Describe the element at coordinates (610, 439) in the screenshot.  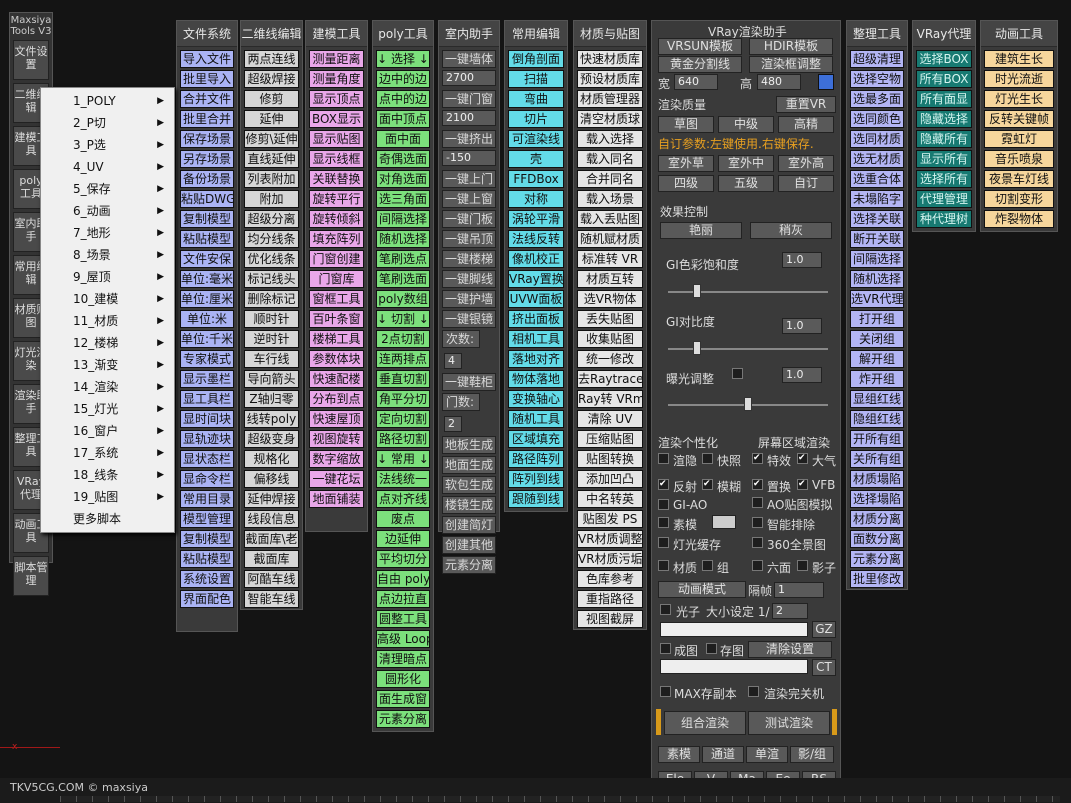
I see `tool-button: 压缩贴图` at that location.